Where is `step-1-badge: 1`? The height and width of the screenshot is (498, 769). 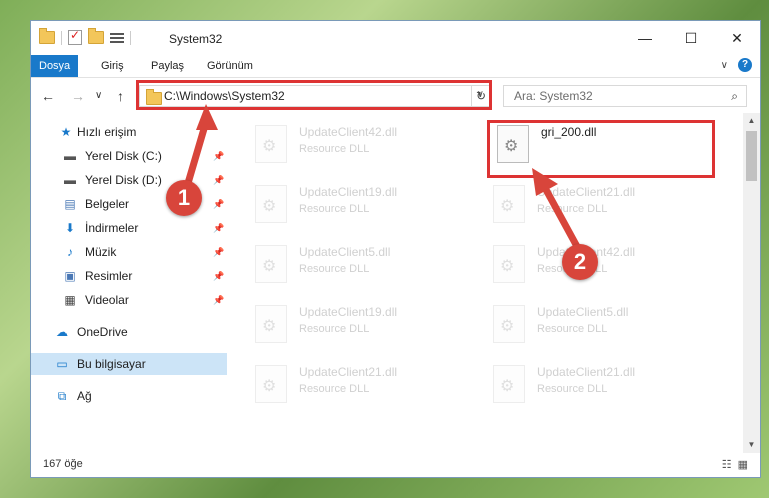
step-1-badge: 1 is located at coordinates (184, 198).